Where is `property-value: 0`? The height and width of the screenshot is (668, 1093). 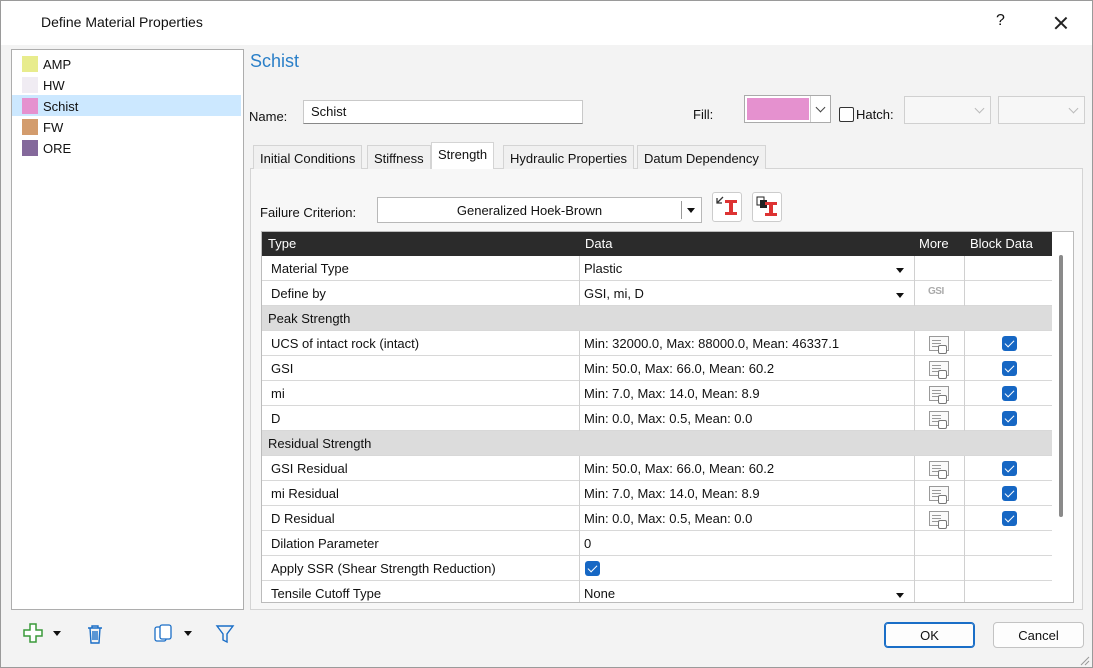
property-value: 0 is located at coordinates (587, 543).